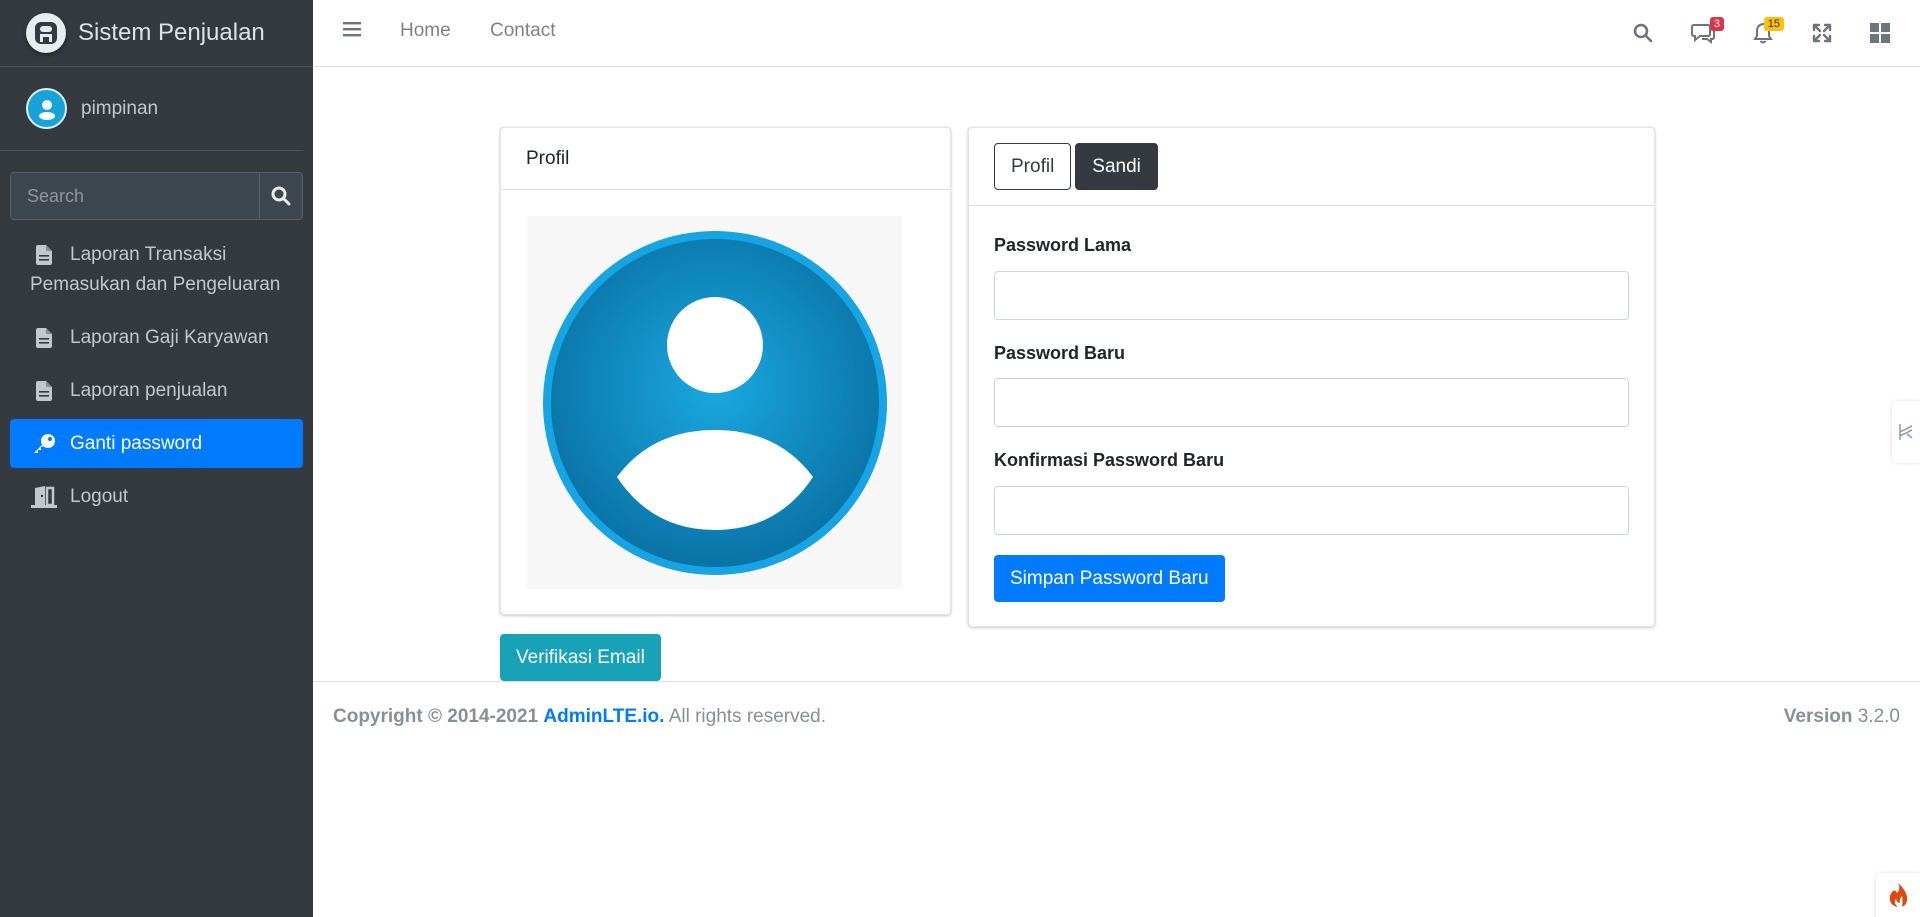  I want to click on save-password-button: Simpan Password Baru, so click(1109, 578).